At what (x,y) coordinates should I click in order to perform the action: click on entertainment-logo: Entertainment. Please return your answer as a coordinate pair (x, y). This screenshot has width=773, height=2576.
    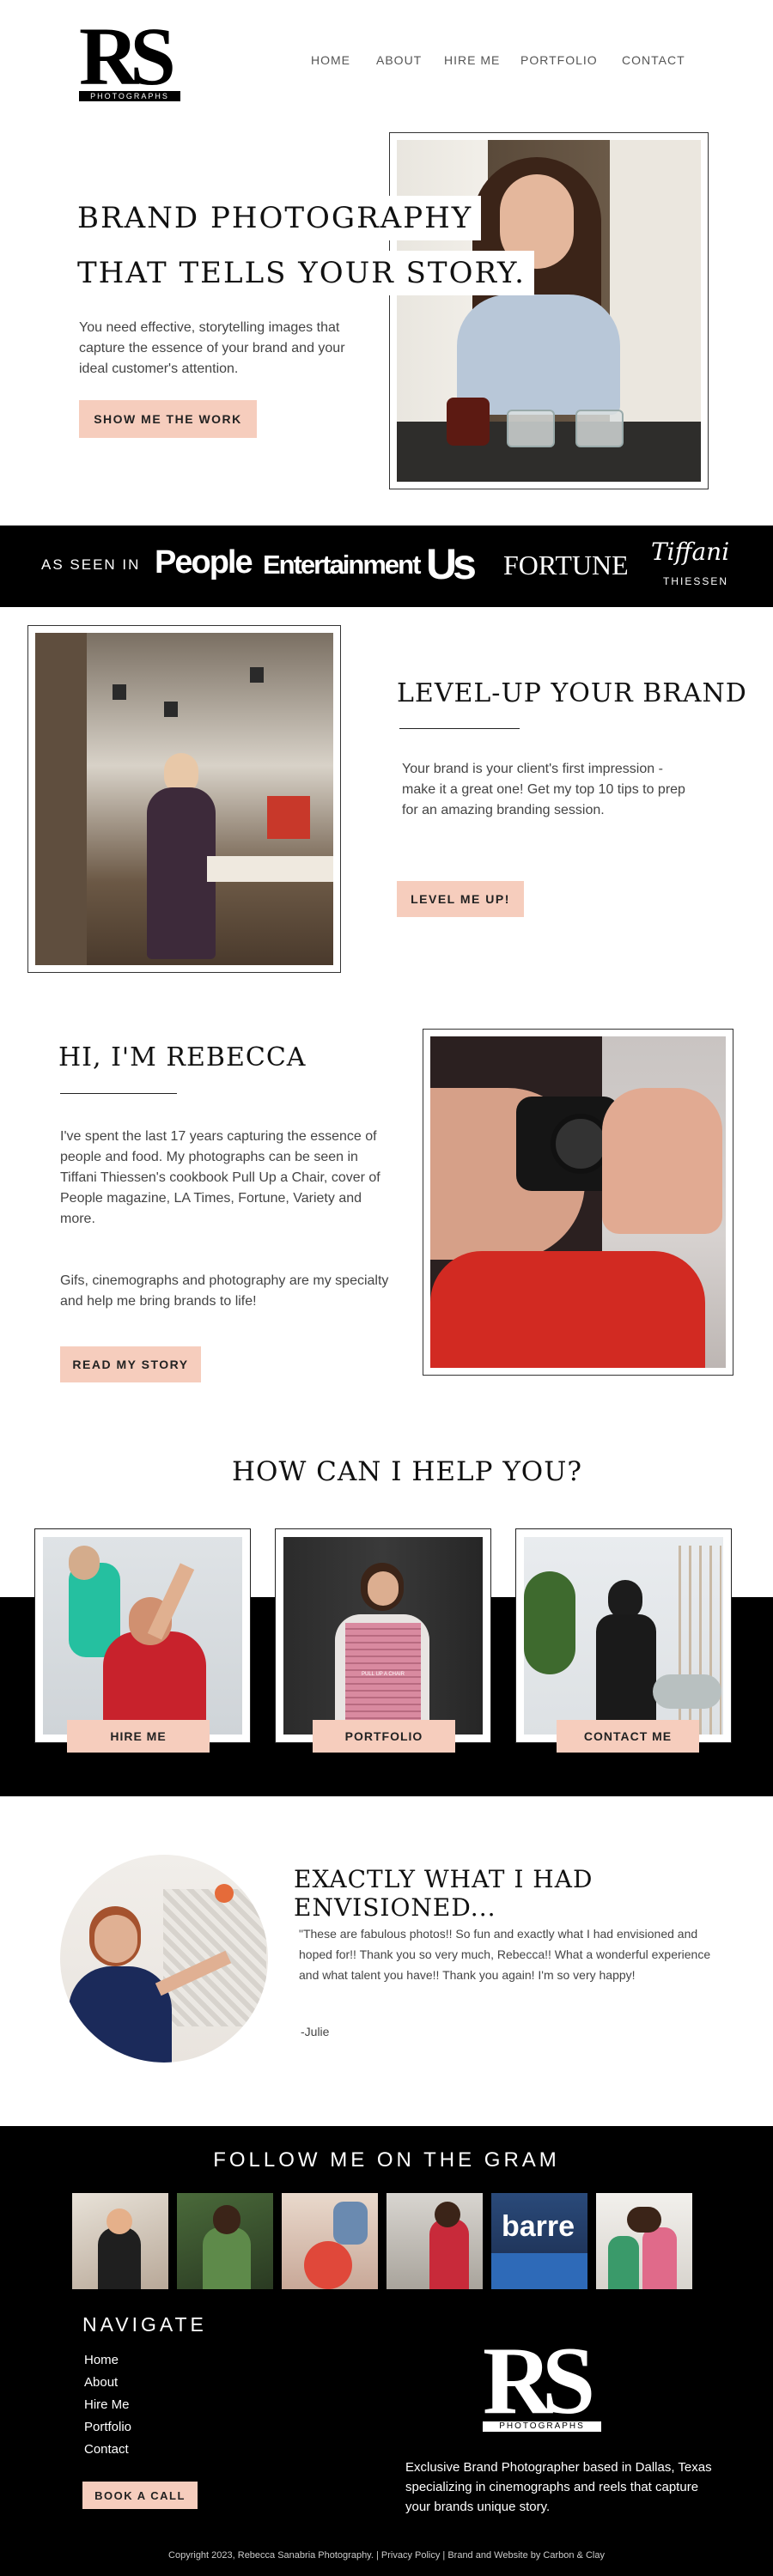
    Looking at the image, I should click on (342, 565).